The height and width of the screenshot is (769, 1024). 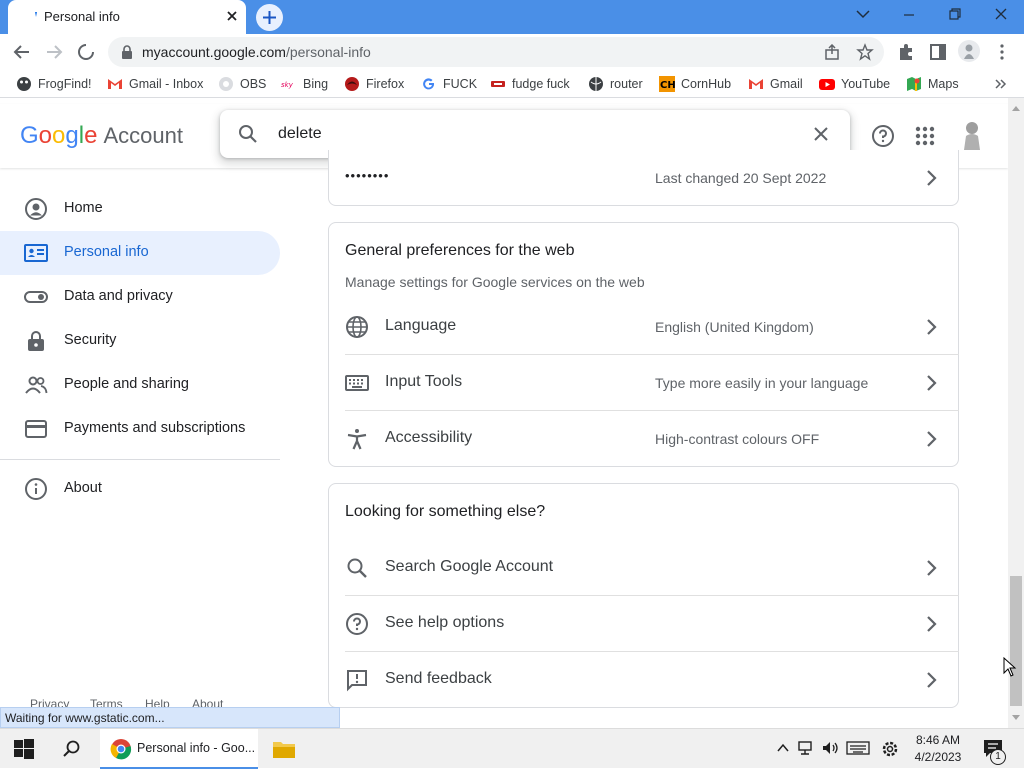 I want to click on send-feedback-row: Send feedback, so click(x=652, y=680).